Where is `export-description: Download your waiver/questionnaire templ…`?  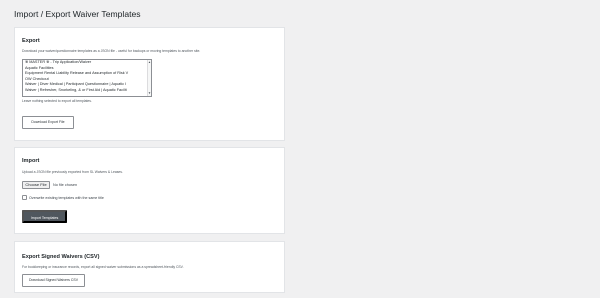
export-description: Download your waiver/questionnaire templ… is located at coordinates (111, 51).